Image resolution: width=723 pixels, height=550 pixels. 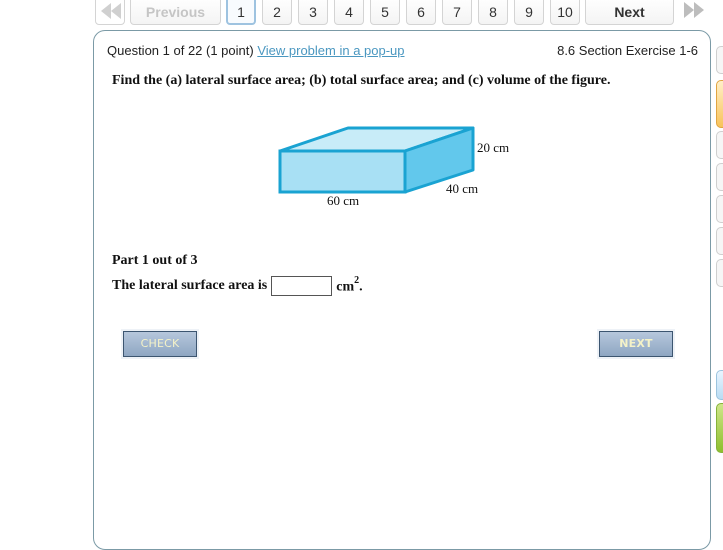 What do you see at coordinates (241, 12) in the screenshot?
I see `page-1-button: 1` at bounding box center [241, 12].